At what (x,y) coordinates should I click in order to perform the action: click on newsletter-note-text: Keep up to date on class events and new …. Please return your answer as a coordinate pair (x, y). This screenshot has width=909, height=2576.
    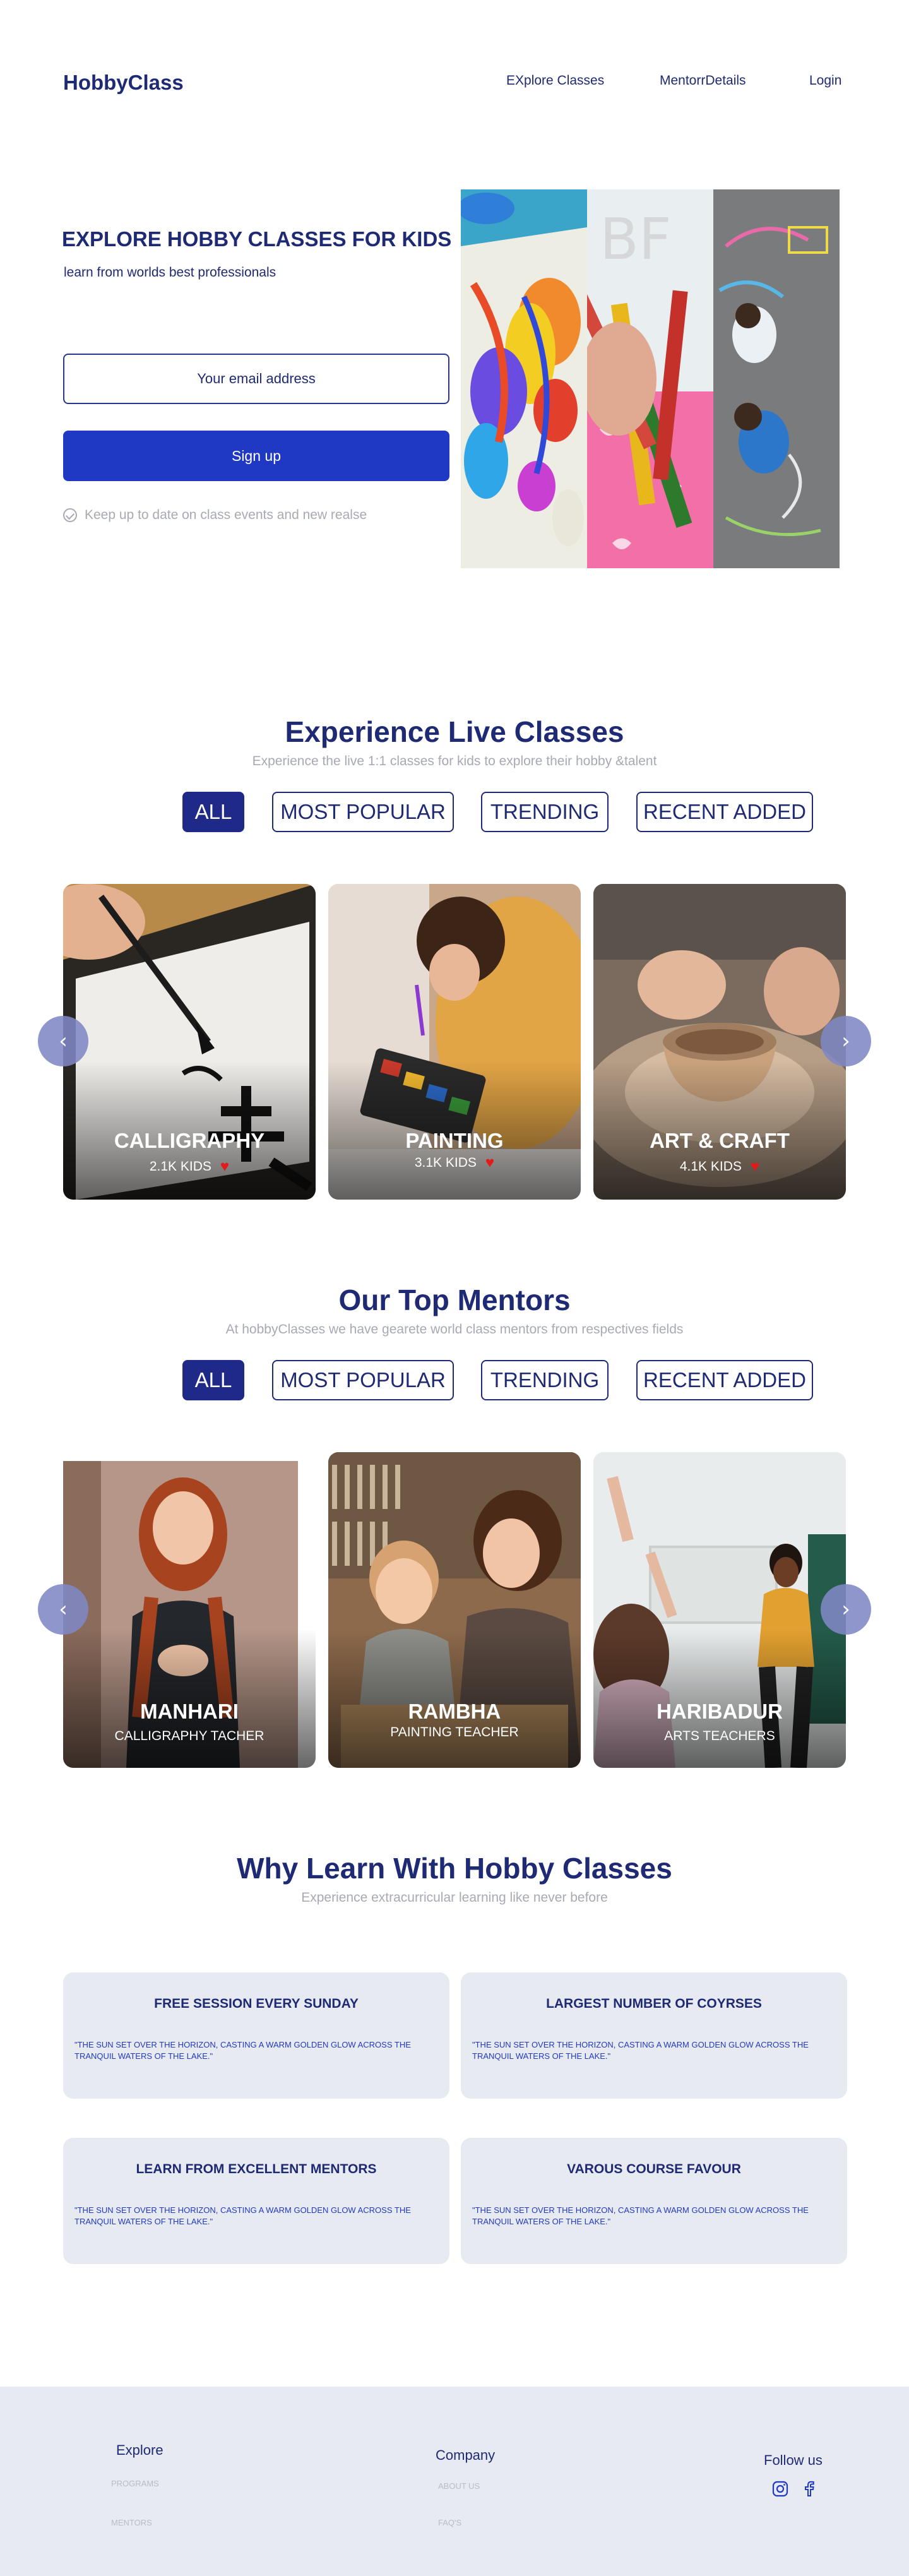
    Looking at the image, I should click on (226, 515).